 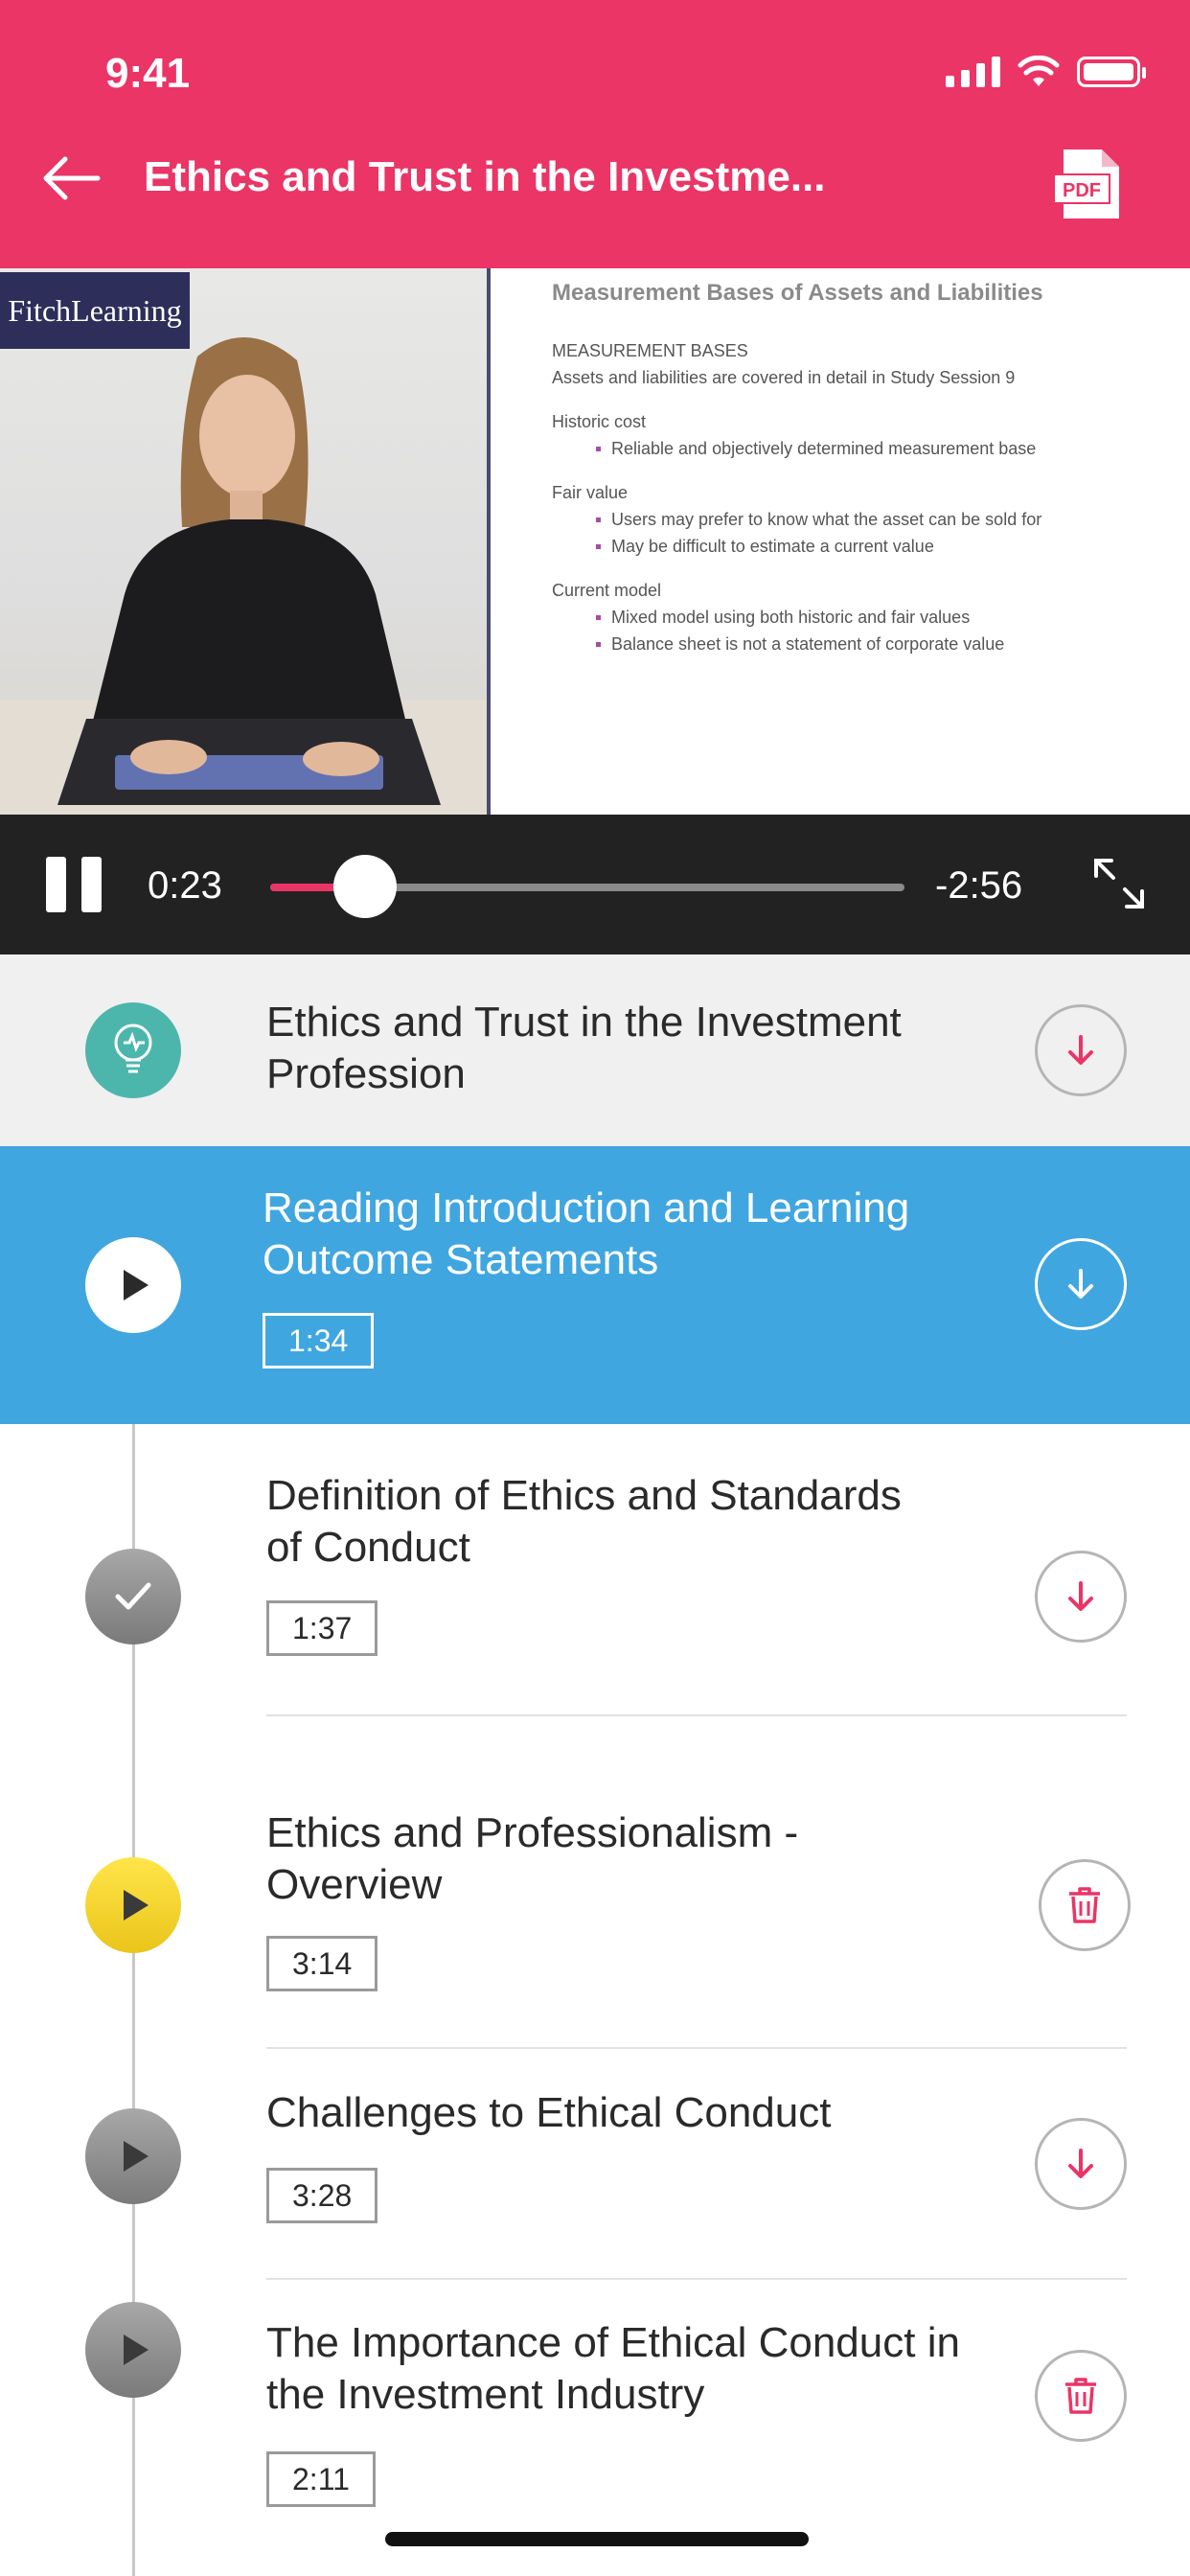 I want to click on progress-slider, so click(x=587, y=886).